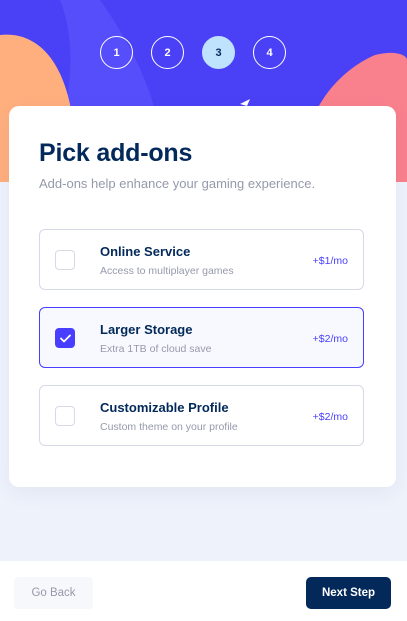 The image size is (407, 621). Describe the element at coordinates (164, 407) in the screenshot. I see `addon-name: Customizable Profile` at that location.